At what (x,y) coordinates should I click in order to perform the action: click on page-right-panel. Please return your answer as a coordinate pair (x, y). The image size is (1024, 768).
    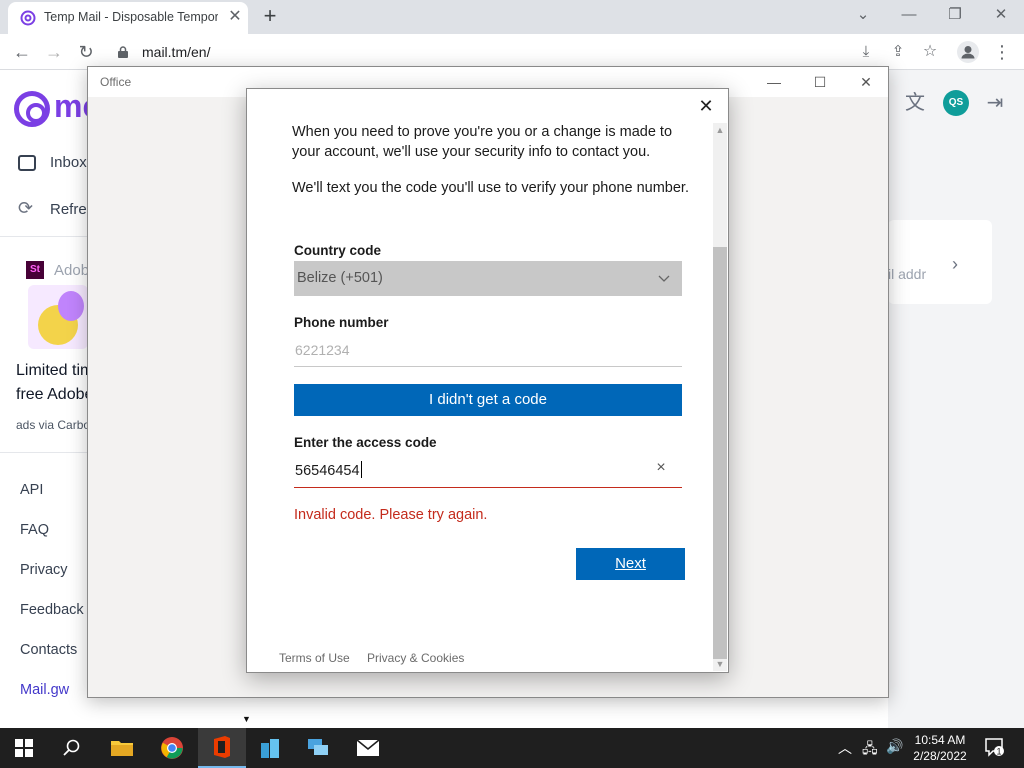
    Looking at the image, I should click on (956, 399).